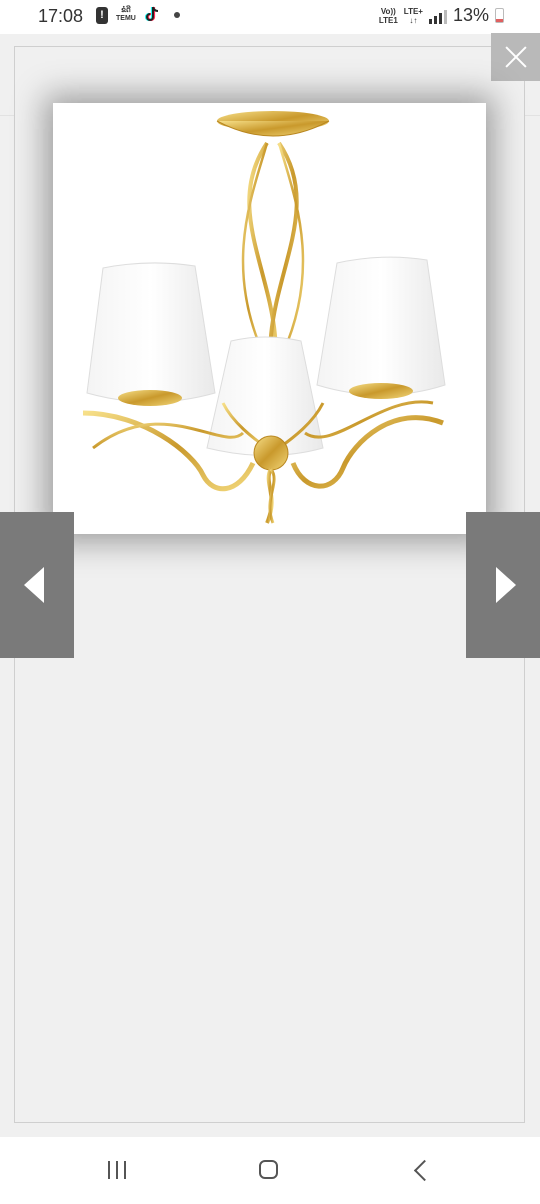 This screenshot has width=540, height=1204. What do you see at coordinates (388, 11) in the screenshot?
I see `volte-label-top: Vo))` at bounding box center [388, 11].